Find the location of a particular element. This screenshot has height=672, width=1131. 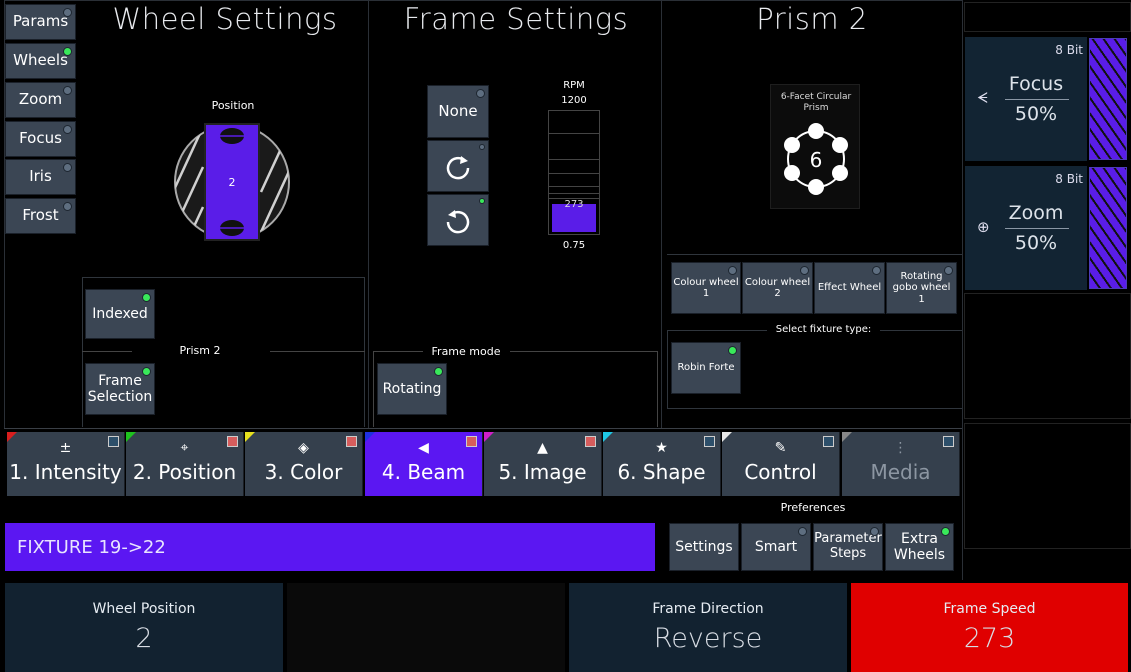

zoom-percent: 50% is located at coordinates (1036, 243).